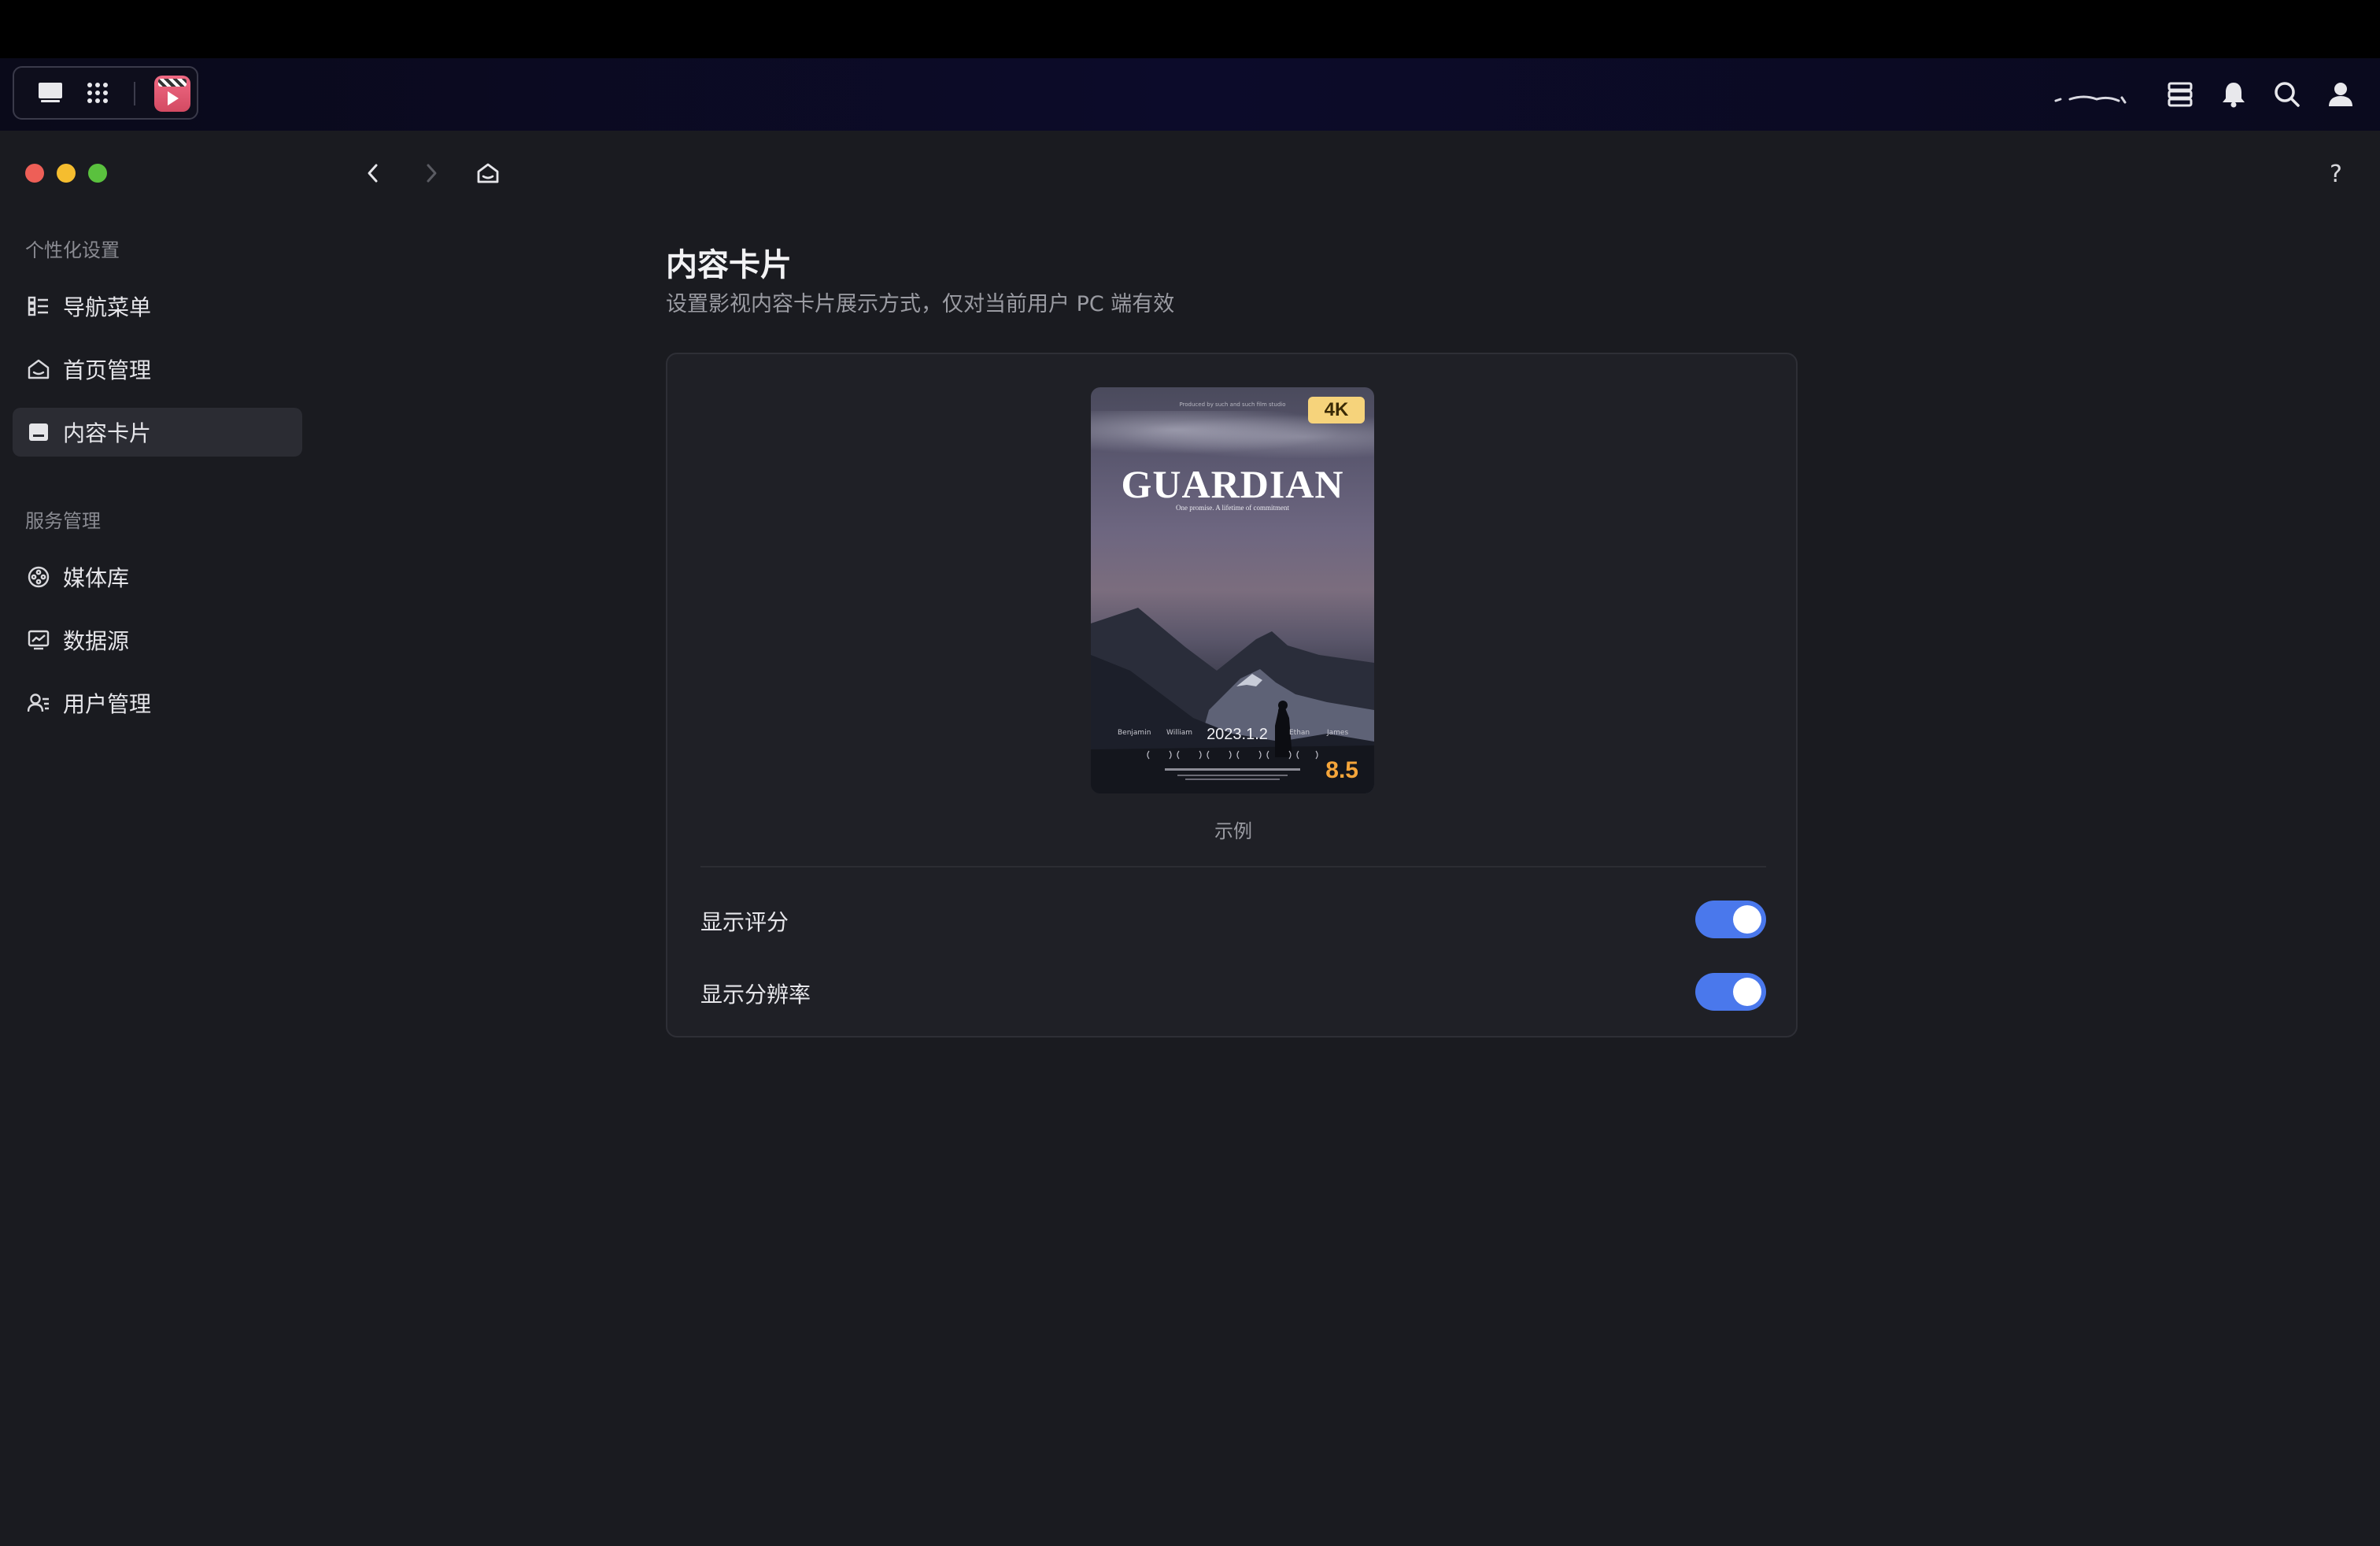 The height and width of the screenshot is (1546, 2380). Describe the element at coordinates (34, 173) in the screenshot. I see `close-window-button` at that location.